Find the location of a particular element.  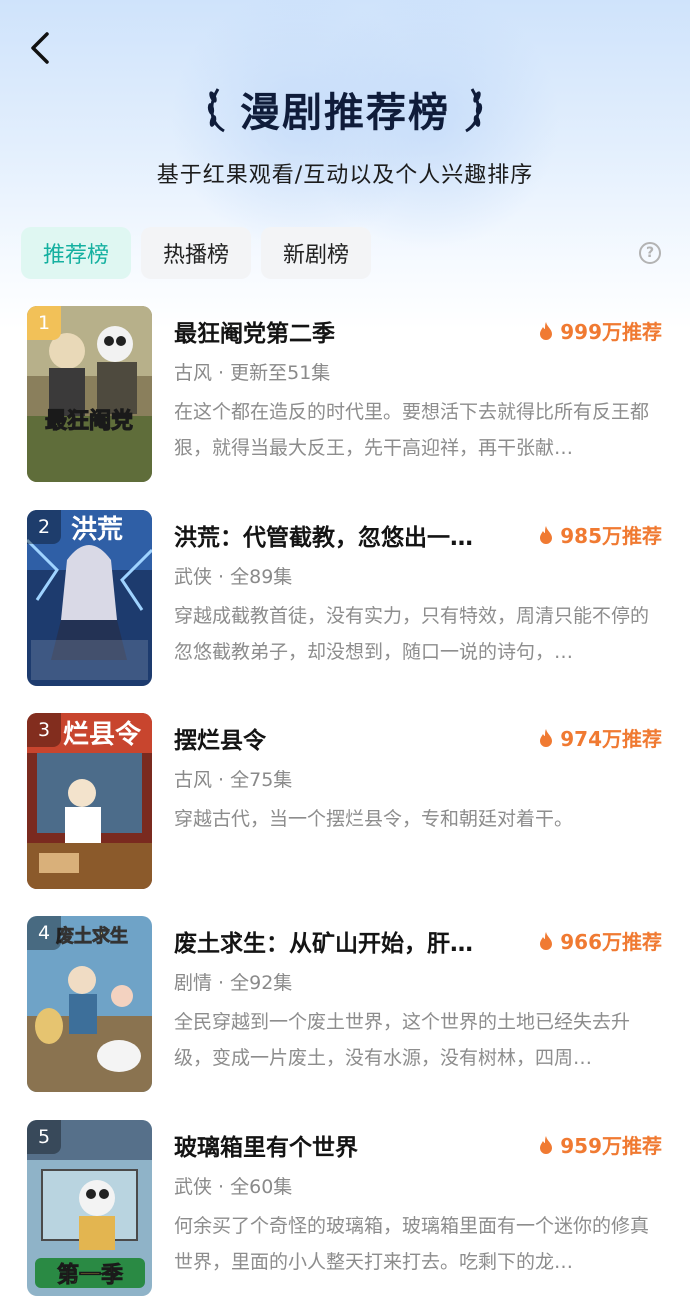

svg-text: 烂县令 is located at coordinates (102, 734).